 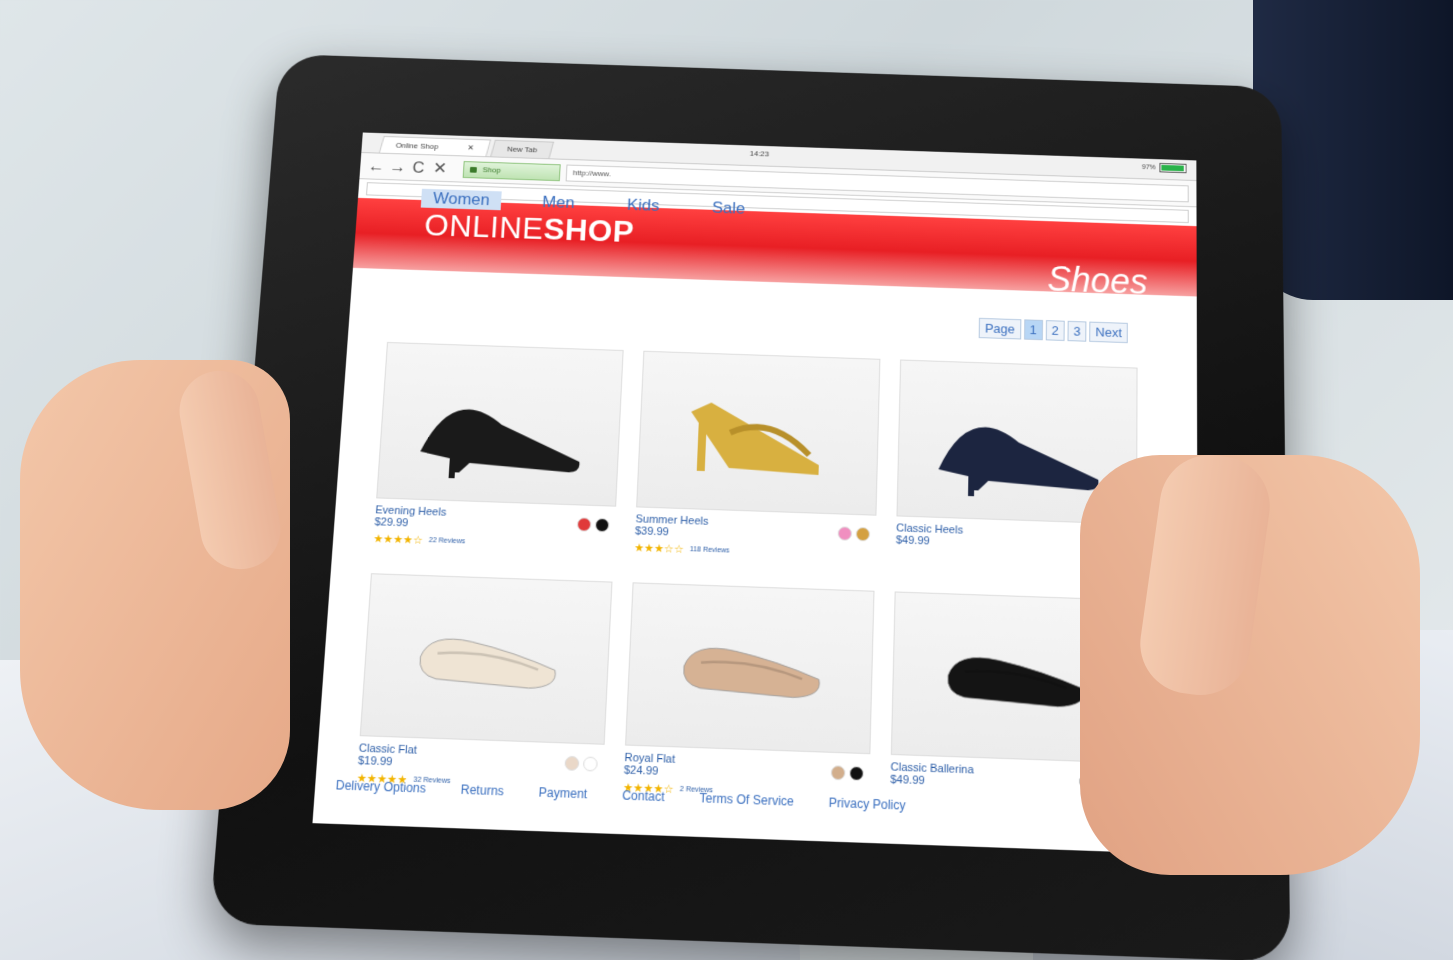 I want to click on next-page-button: Next, so click(x=1108, y=332).